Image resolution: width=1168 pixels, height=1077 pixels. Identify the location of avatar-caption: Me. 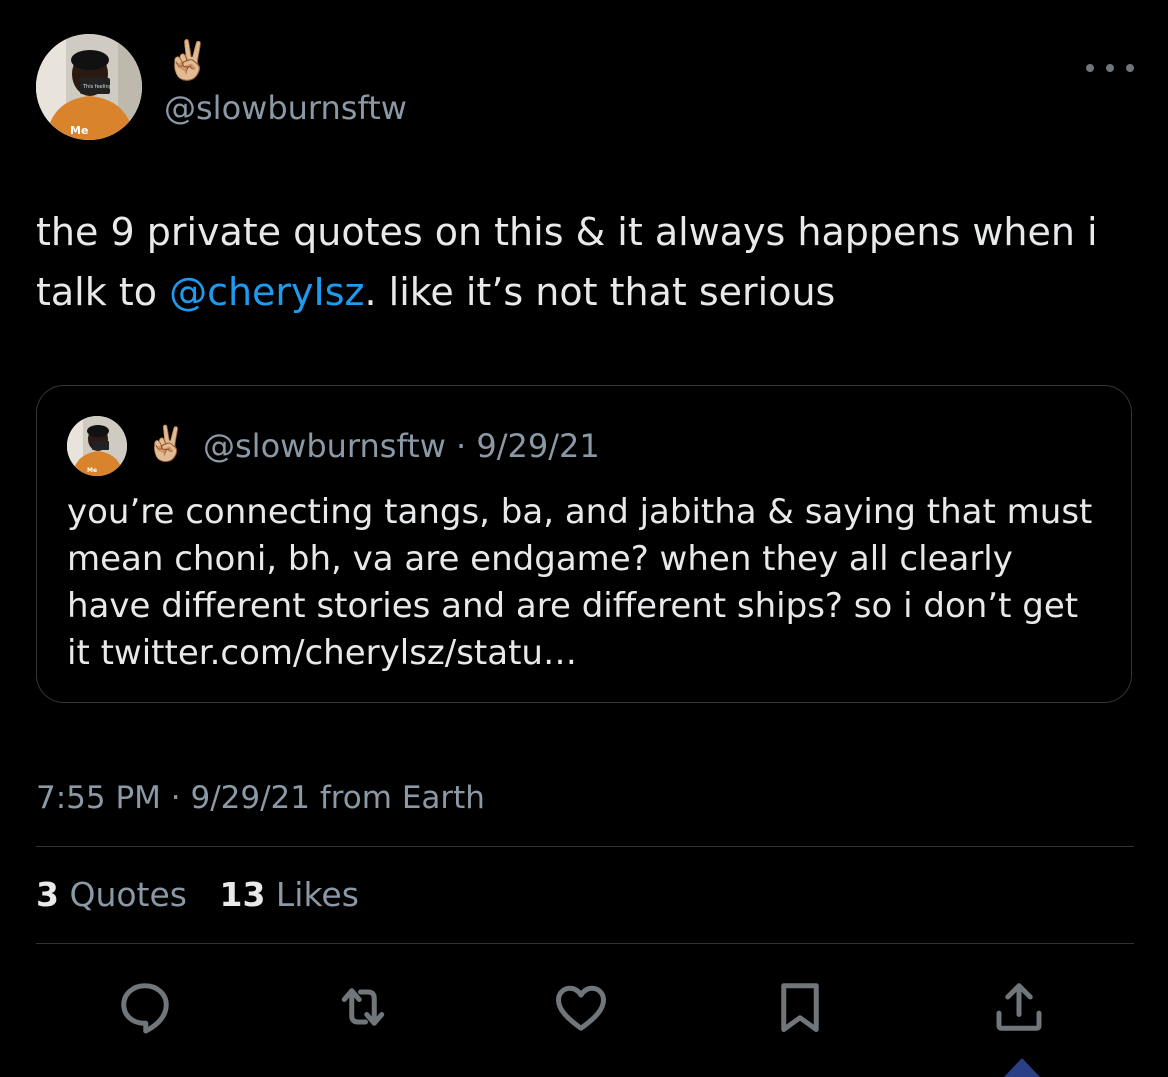
(79, 130).